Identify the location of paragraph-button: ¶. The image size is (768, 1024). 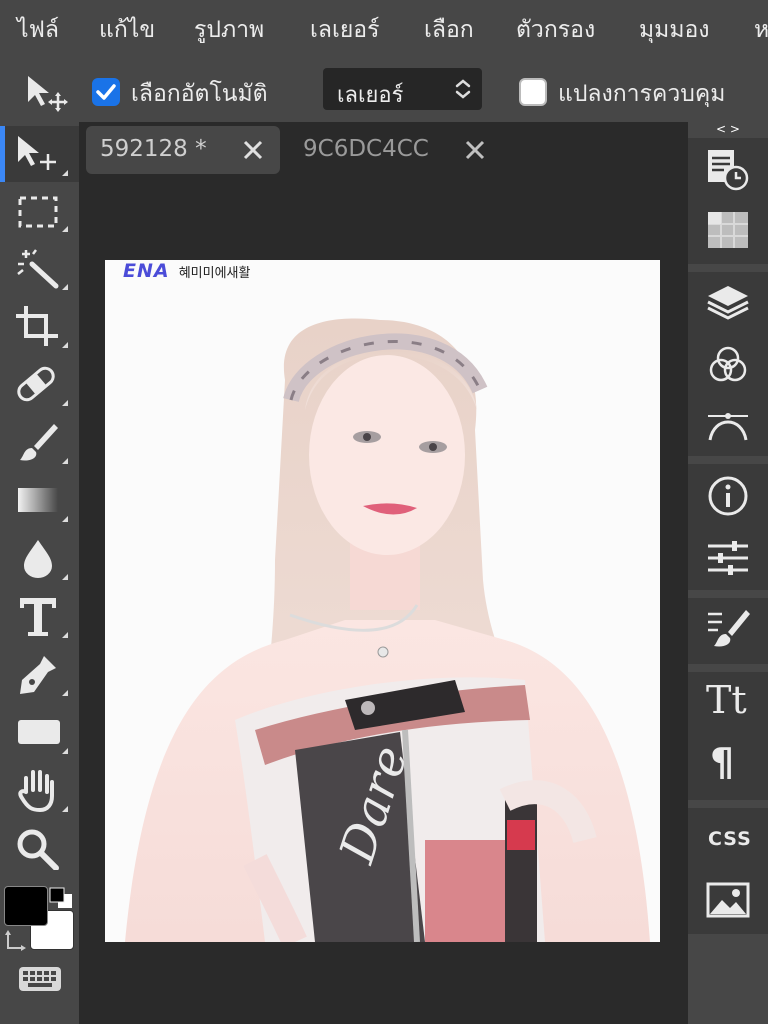
(728, 767).